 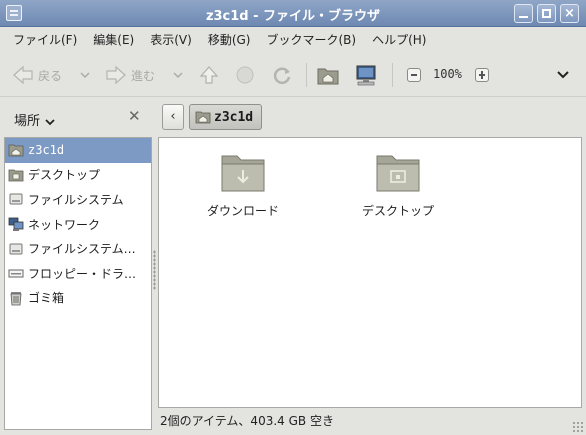 What do you see at coordinates (46, 150) in the screenshot?
I see `sidebar-item-label: z3c1d` at bounding box center [46, 150].